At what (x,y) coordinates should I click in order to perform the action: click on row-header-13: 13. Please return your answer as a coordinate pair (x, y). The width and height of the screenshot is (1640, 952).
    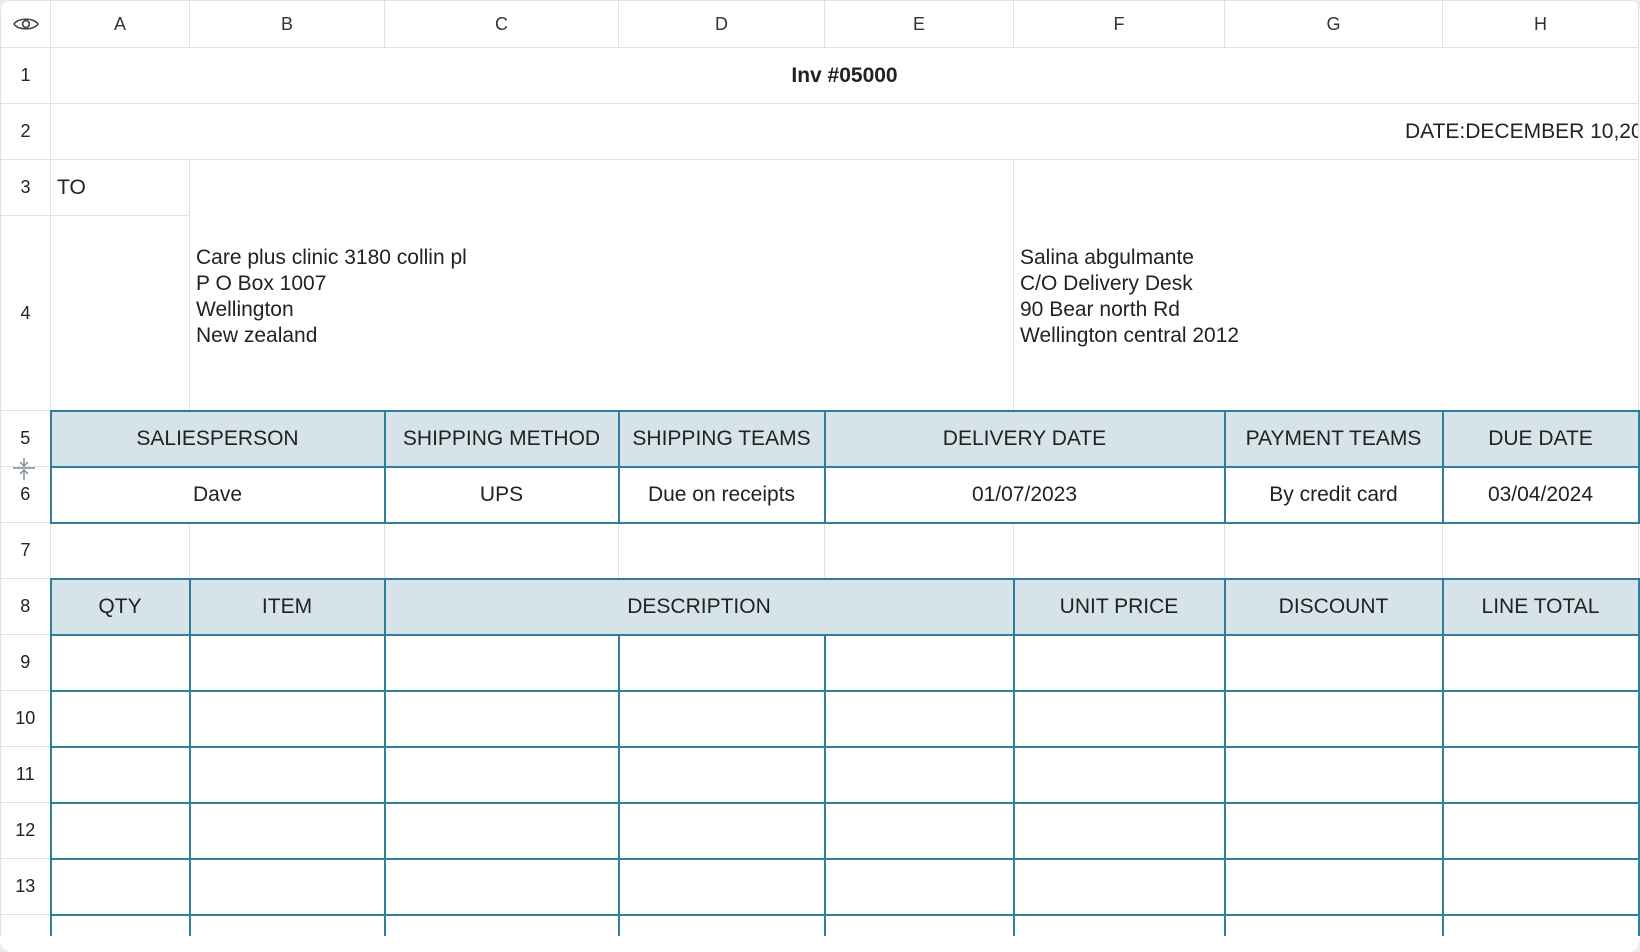
    Looking at the image, I should click on (25, 886).